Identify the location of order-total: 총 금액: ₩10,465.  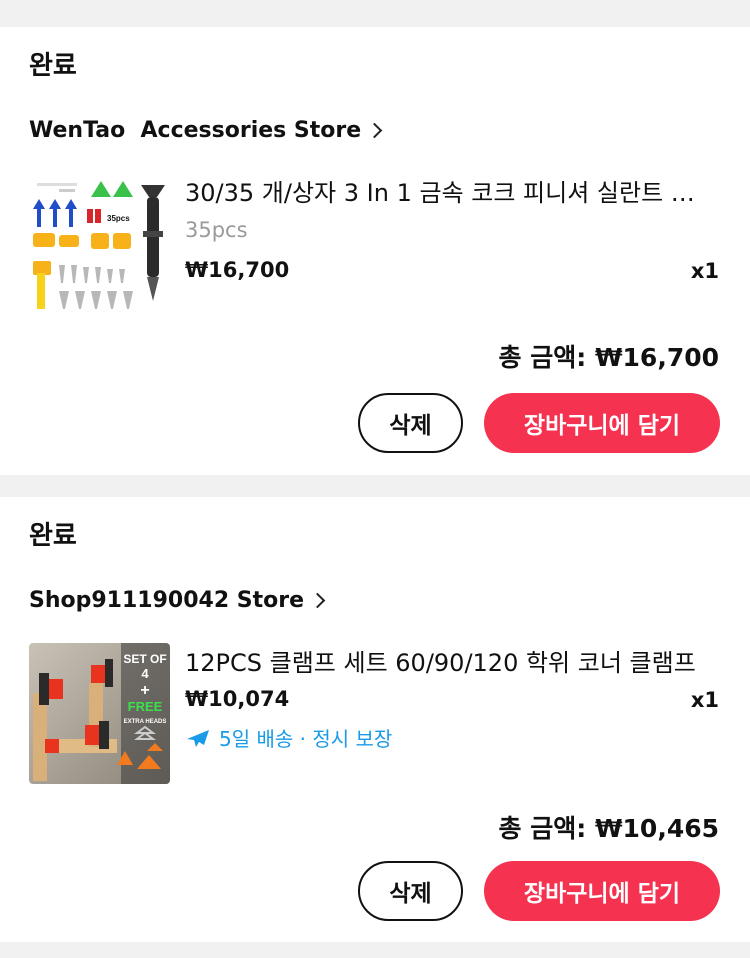
(608, 828).